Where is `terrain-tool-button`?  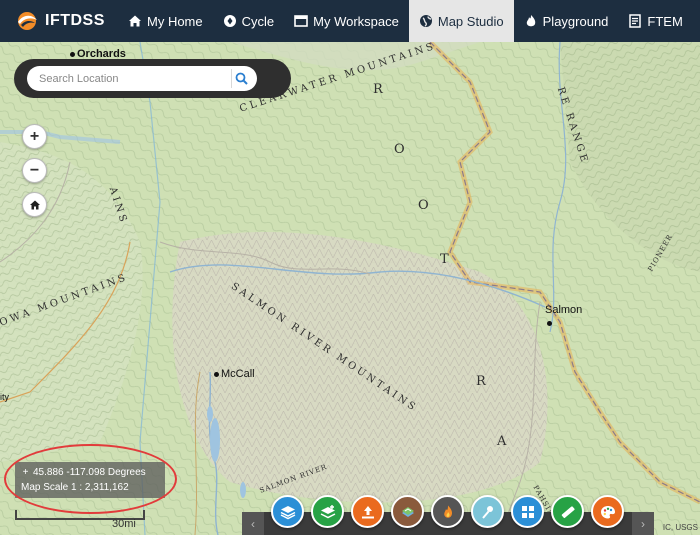 terrain-tool-button is located at coordinates (407, 511).